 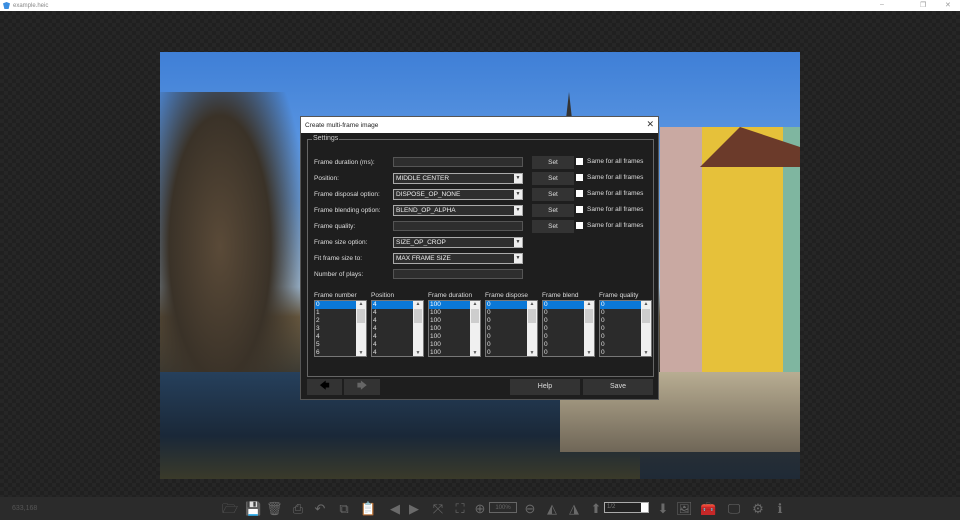 I want to click on list-item: 3, so click(x=336, y=329).